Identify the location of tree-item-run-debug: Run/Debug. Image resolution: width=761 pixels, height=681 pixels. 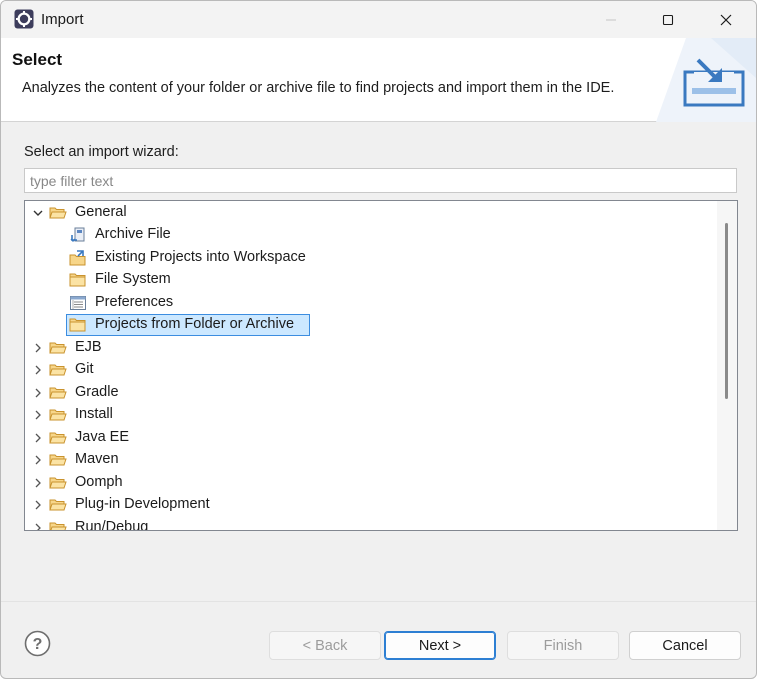
(370, 524).